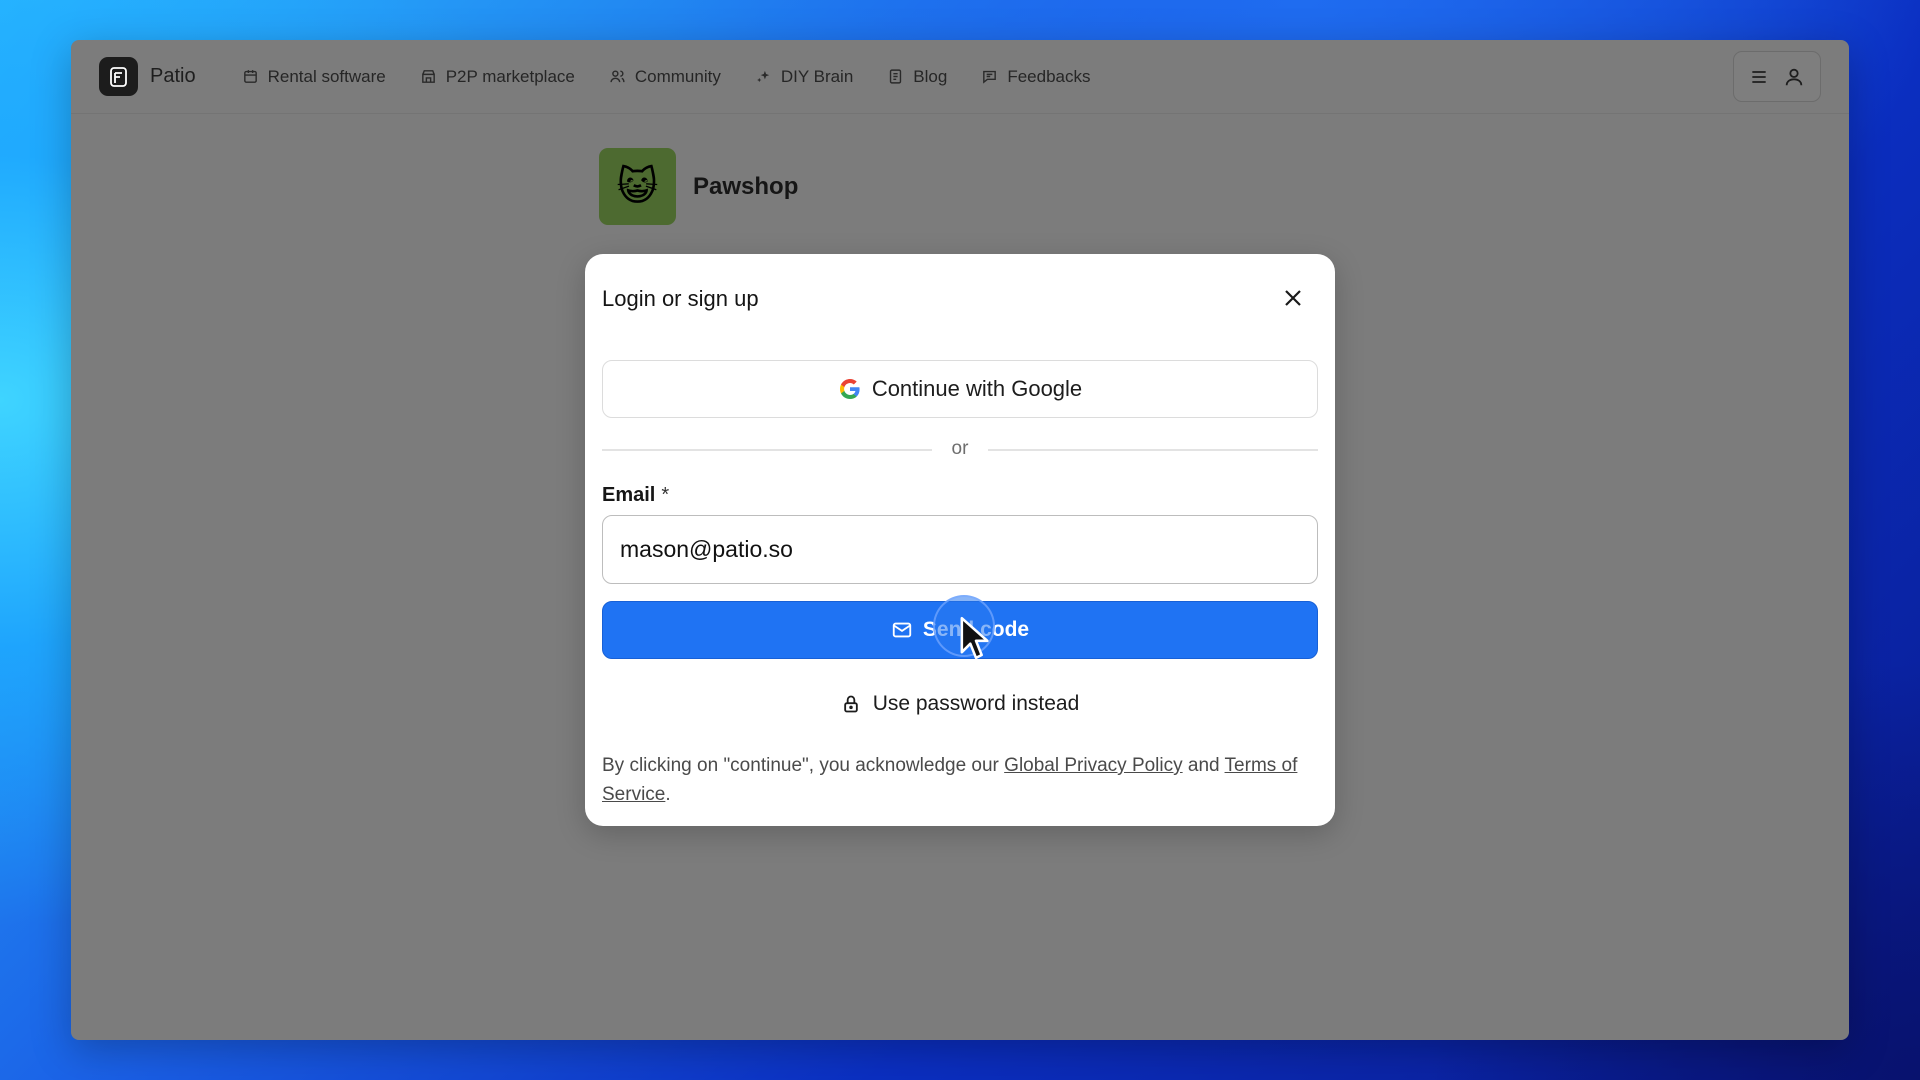 This screenshot has height=1080, width=1920. What do you see at coordinates (960, 549) in the screenshot?
I see `email-input` at bounding box center [960, 549].